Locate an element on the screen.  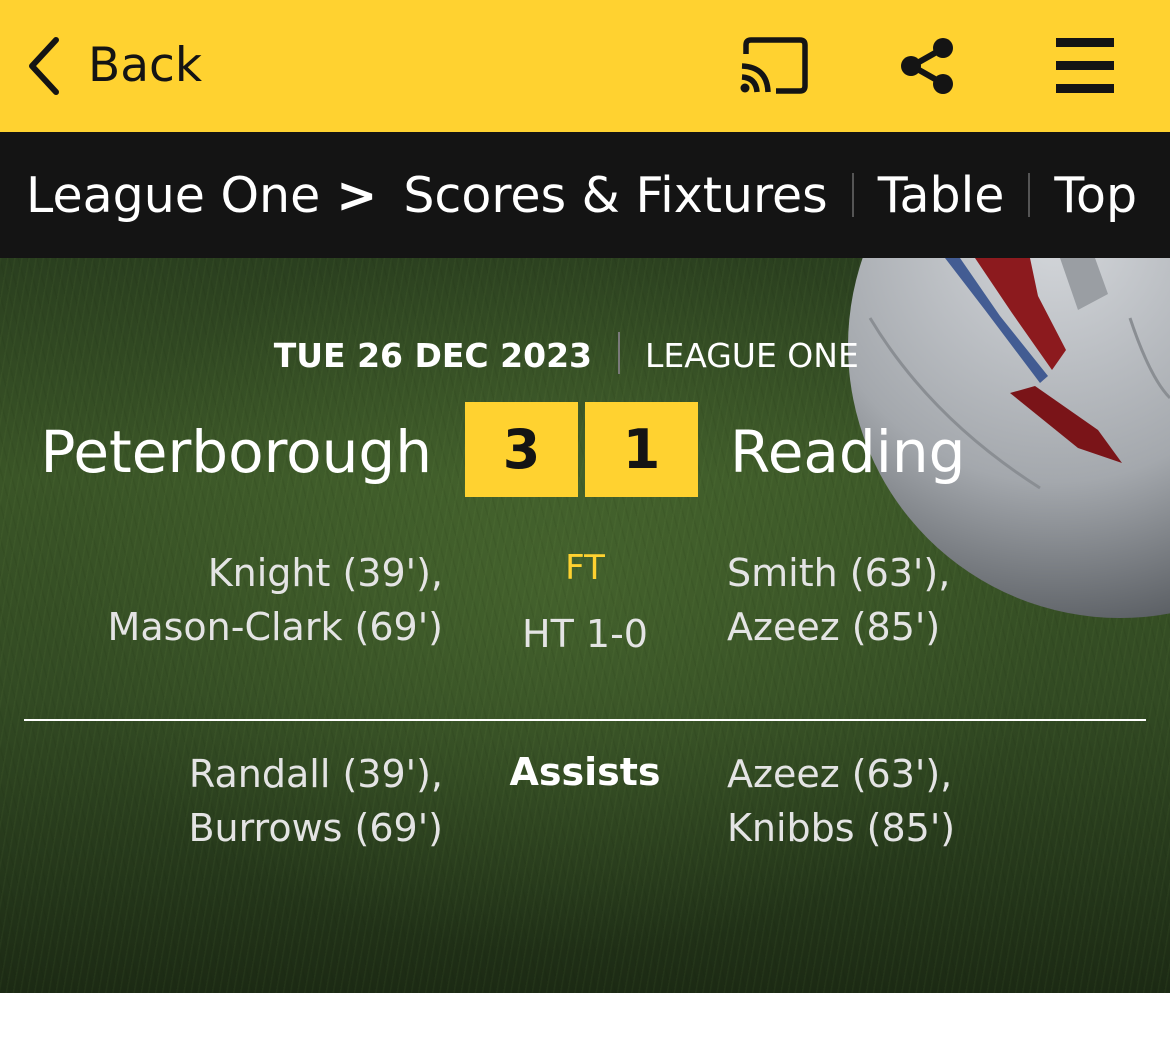
away-team-name: Reading is located at coordinates (847, 452).